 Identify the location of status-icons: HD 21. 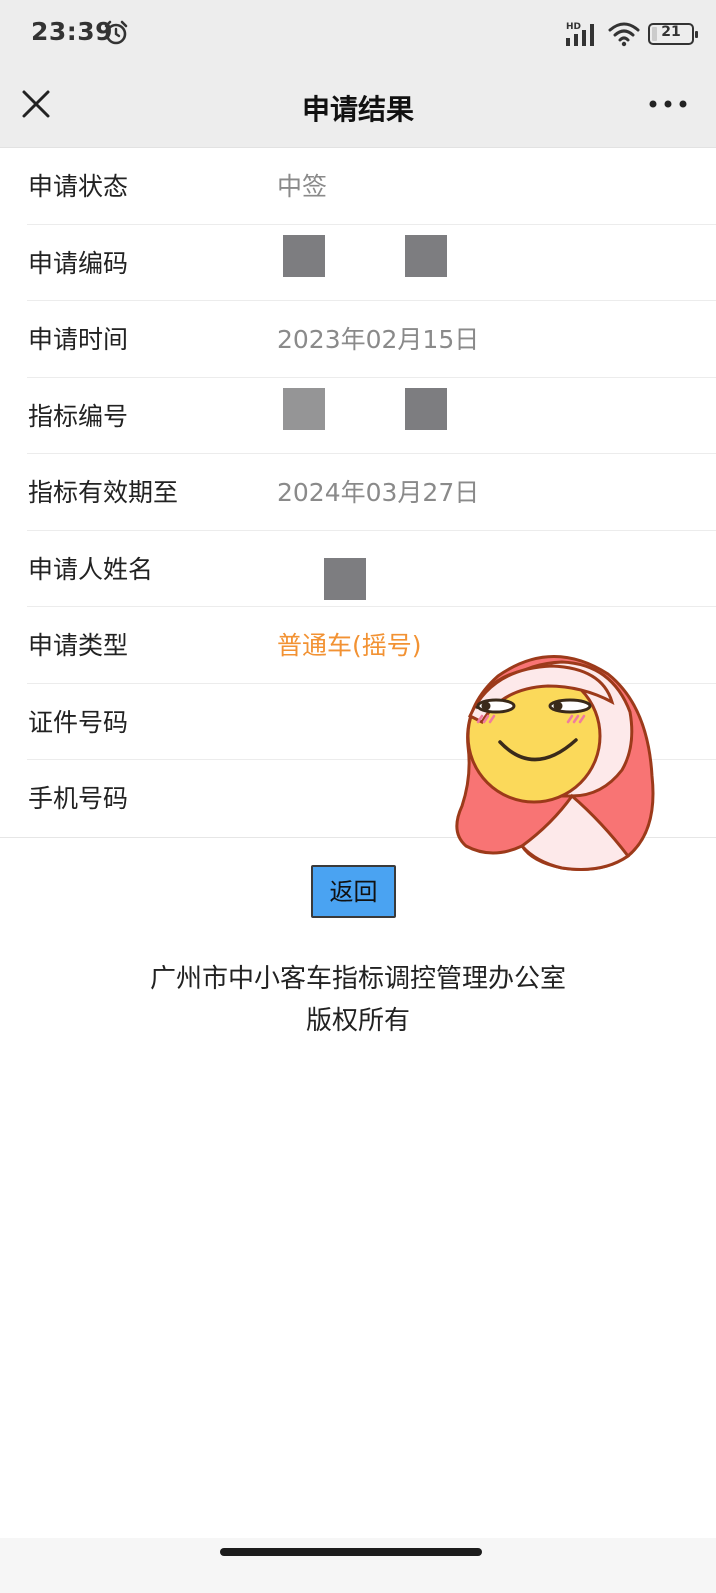
(631, 34).